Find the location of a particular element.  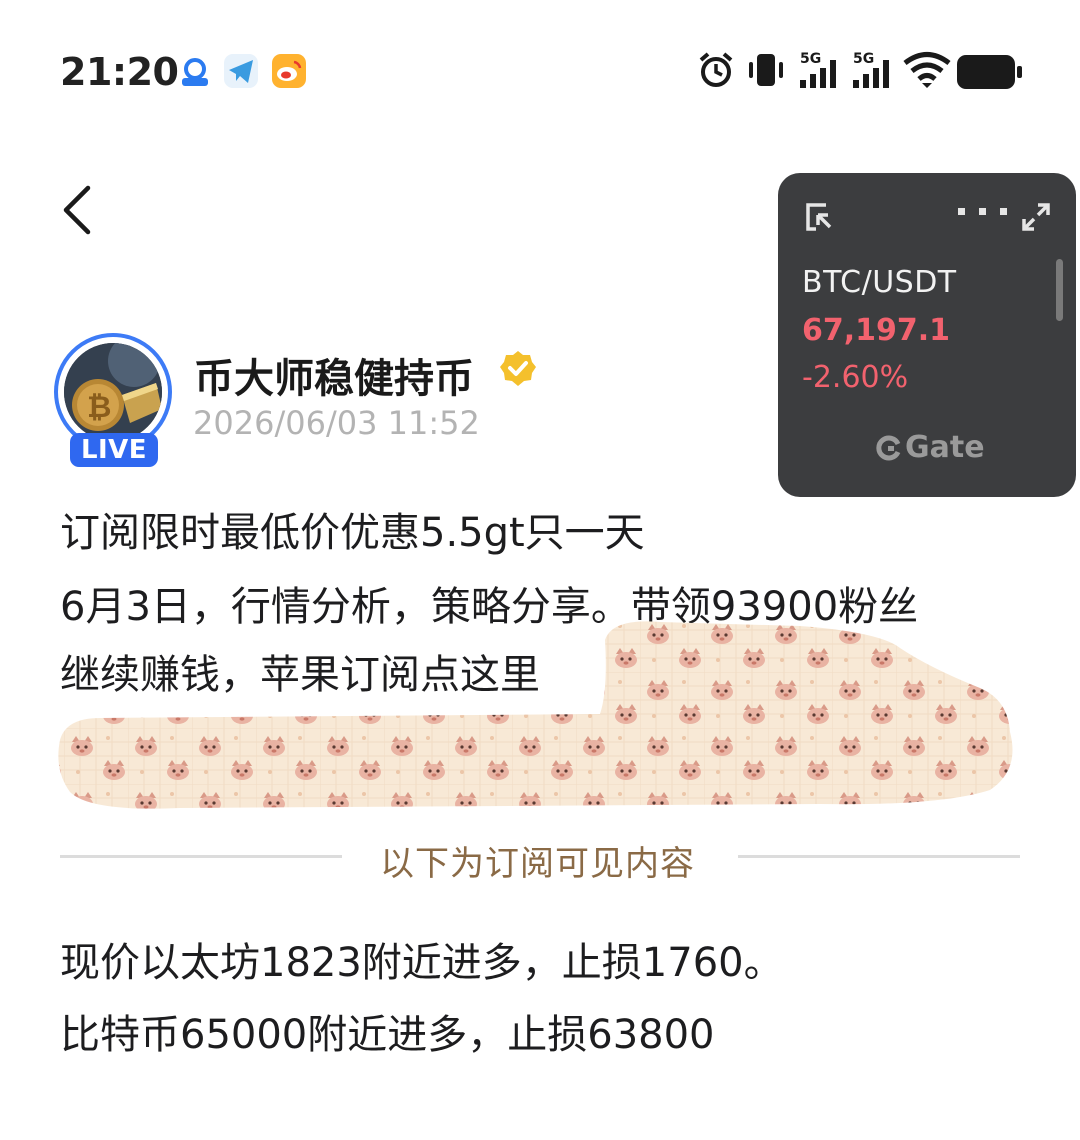

paid-line-eth: 现价以太坊1823附近进多，止损1760。 is located at coordinates (422, 963).